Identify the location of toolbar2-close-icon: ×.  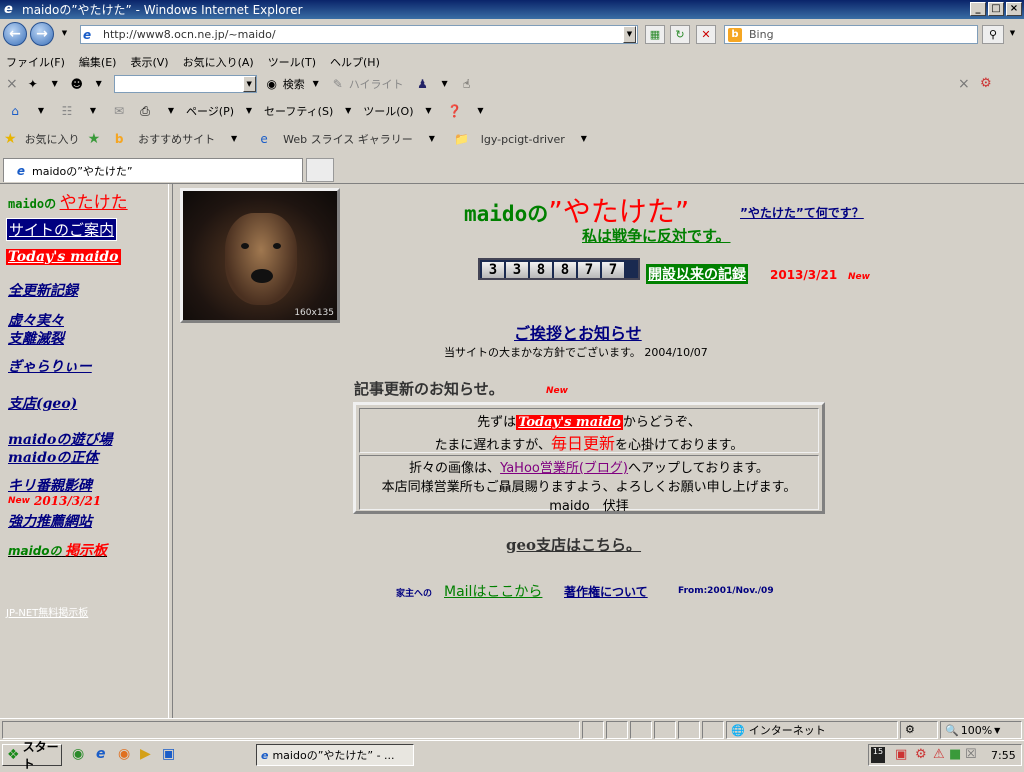
(964, 84).